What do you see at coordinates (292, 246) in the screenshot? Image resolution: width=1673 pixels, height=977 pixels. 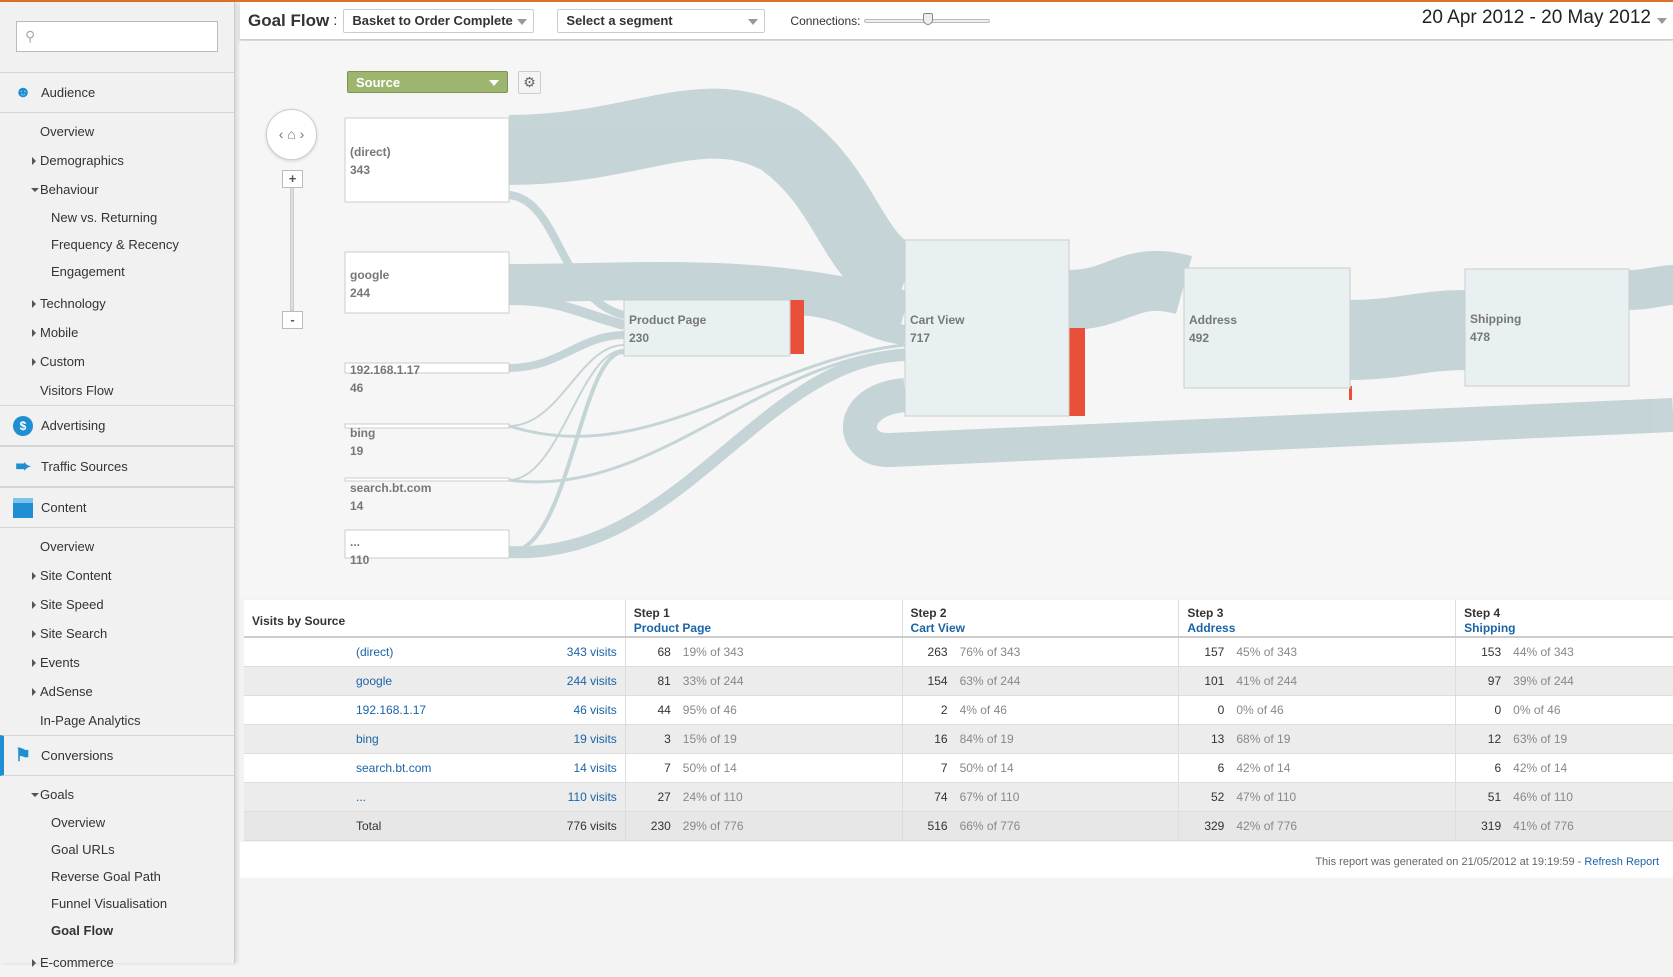 I see `zoom-track` at bounding box center [292, 246].